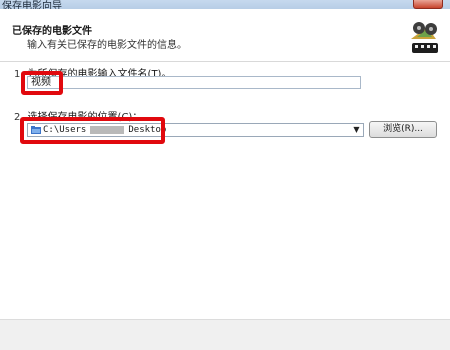  I want to click on header-title: 已保存的电影文件, so click(52, 31).